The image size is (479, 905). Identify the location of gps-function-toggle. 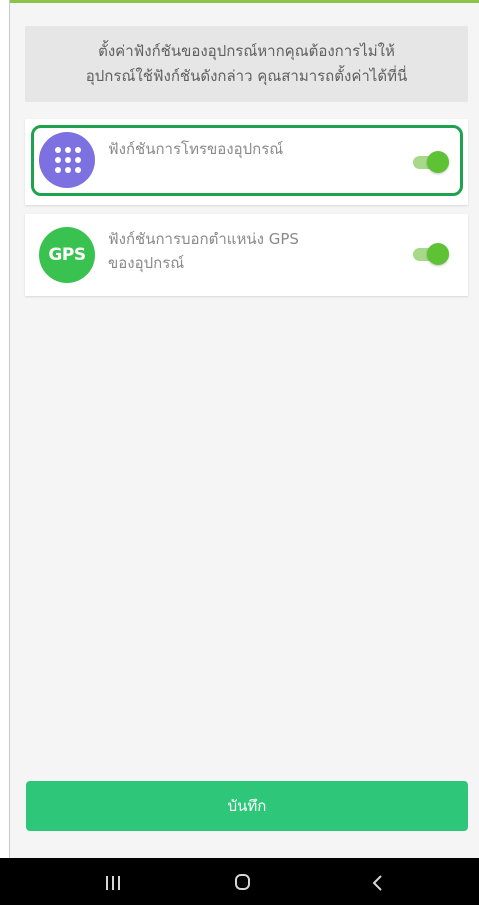
(431, 254).